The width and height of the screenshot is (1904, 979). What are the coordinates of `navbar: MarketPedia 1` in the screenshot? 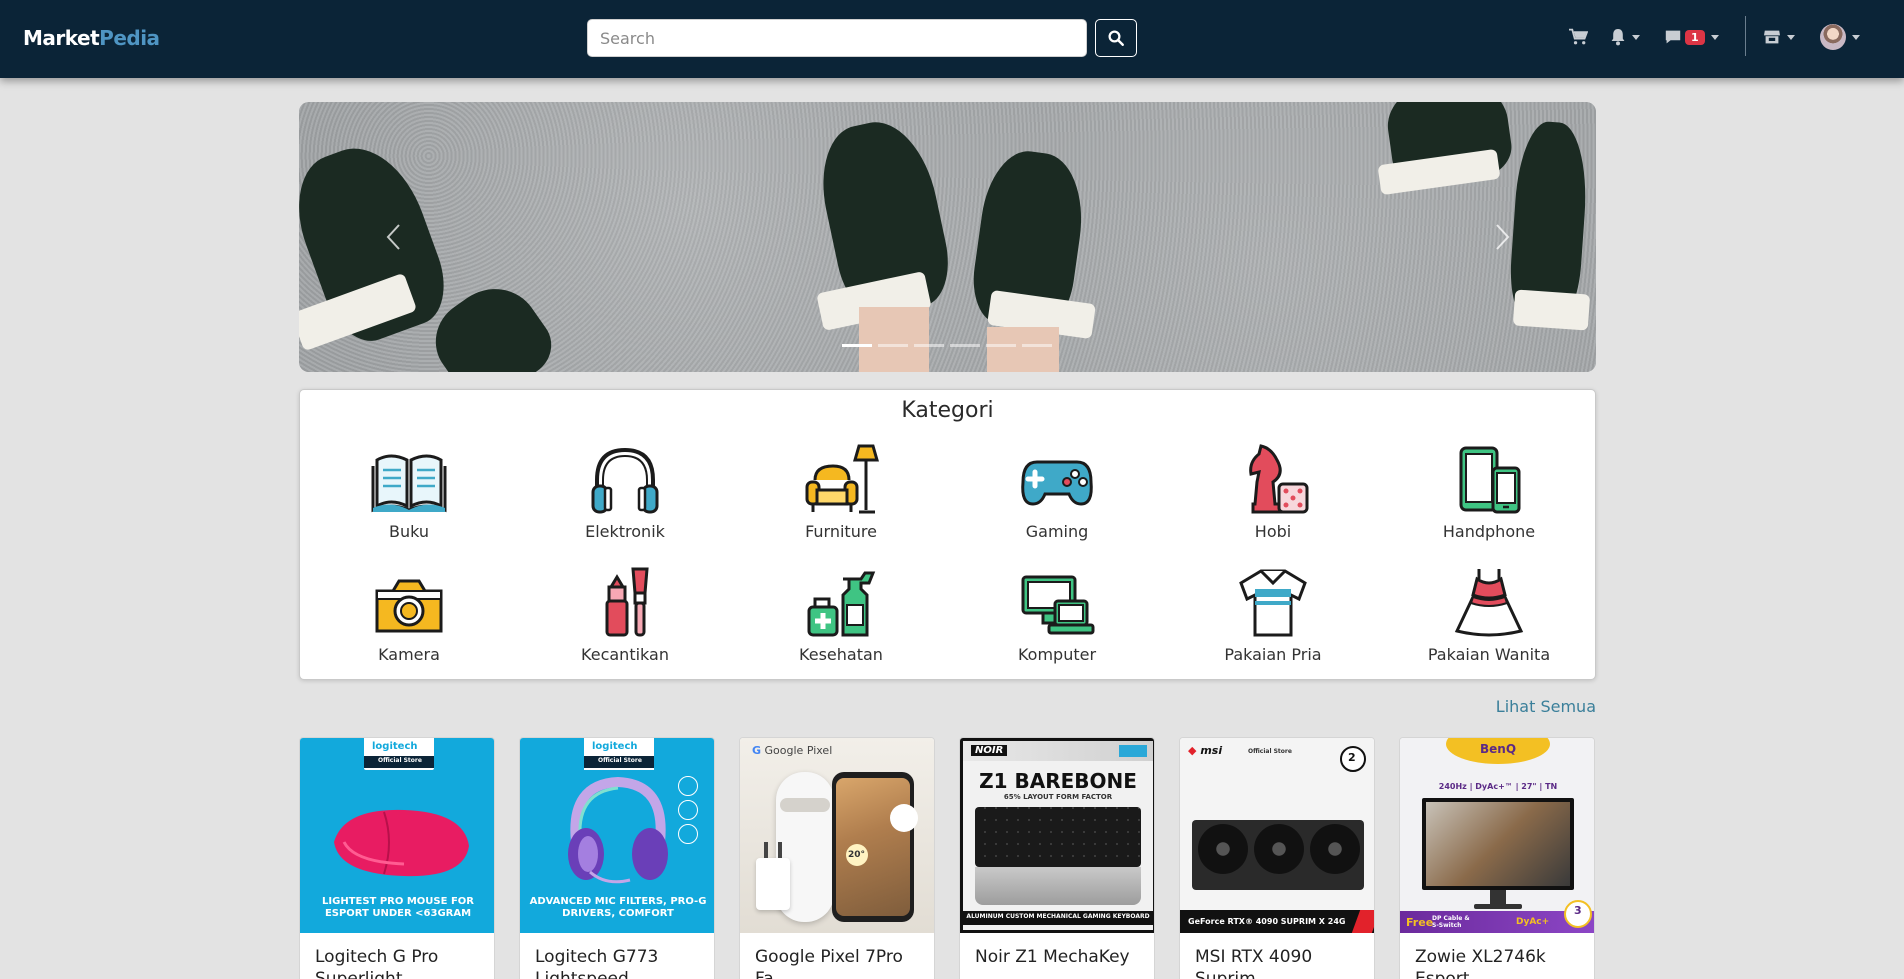 It's located at (952, 39).